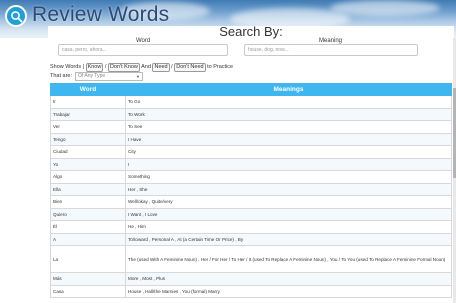 The image size is (456, 303). What do you see at coordinates (288, 89) in the screenshot?
I see `meanings-column-header: Meanings` at bounding box center [288, 89].